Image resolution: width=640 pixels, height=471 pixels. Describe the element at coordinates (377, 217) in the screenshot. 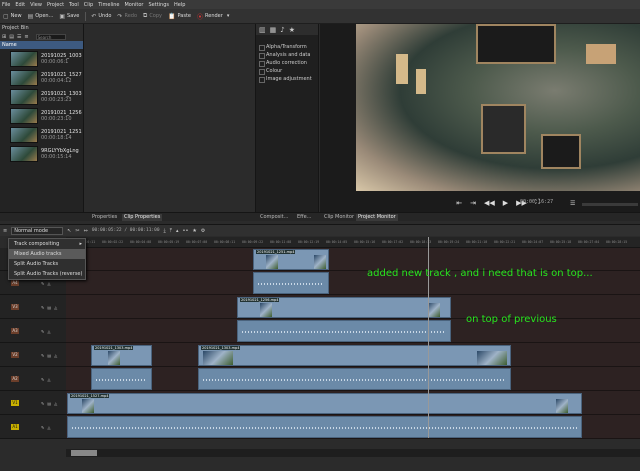

I see `tab-project-monitor: Project Monitor` at that location.